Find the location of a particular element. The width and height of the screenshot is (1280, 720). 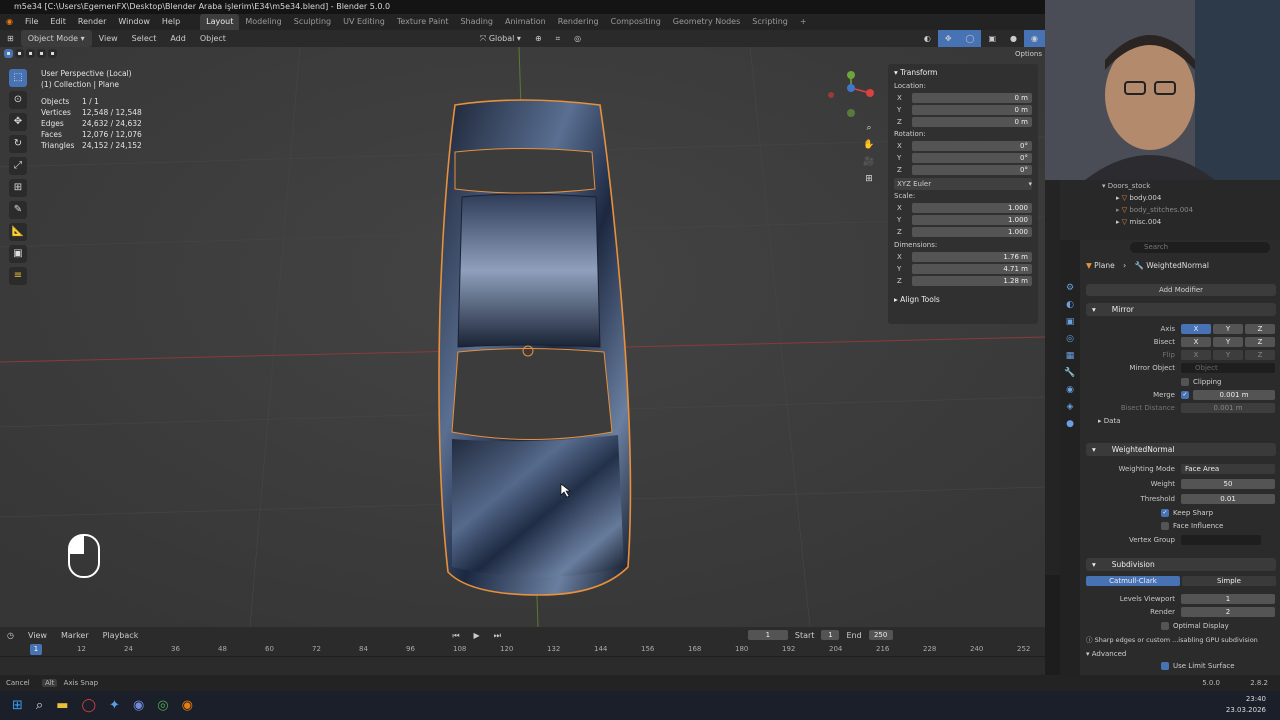

pan-hand-icon: ✋ is located at coordinates (869, 145).